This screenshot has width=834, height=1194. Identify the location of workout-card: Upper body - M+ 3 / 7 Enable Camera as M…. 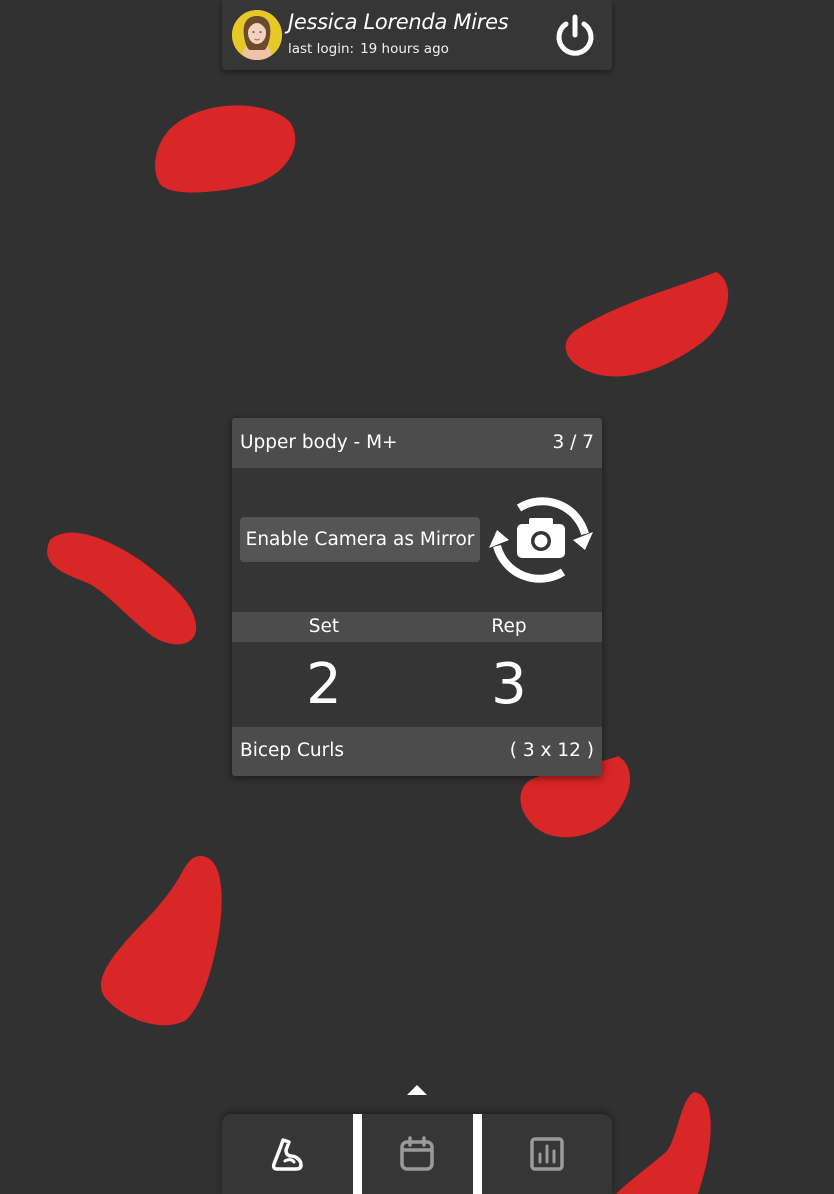
(417, 597).